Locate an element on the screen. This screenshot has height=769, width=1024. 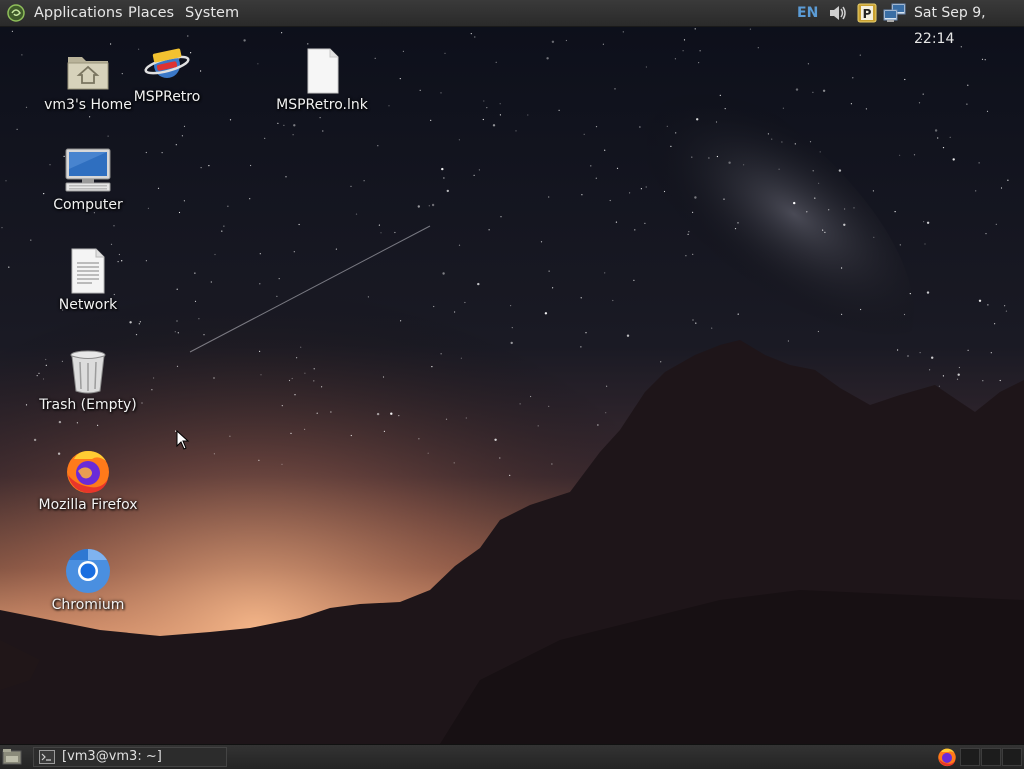
desktop-icon-chromium: Chromium is located at coordinates (88, 580).